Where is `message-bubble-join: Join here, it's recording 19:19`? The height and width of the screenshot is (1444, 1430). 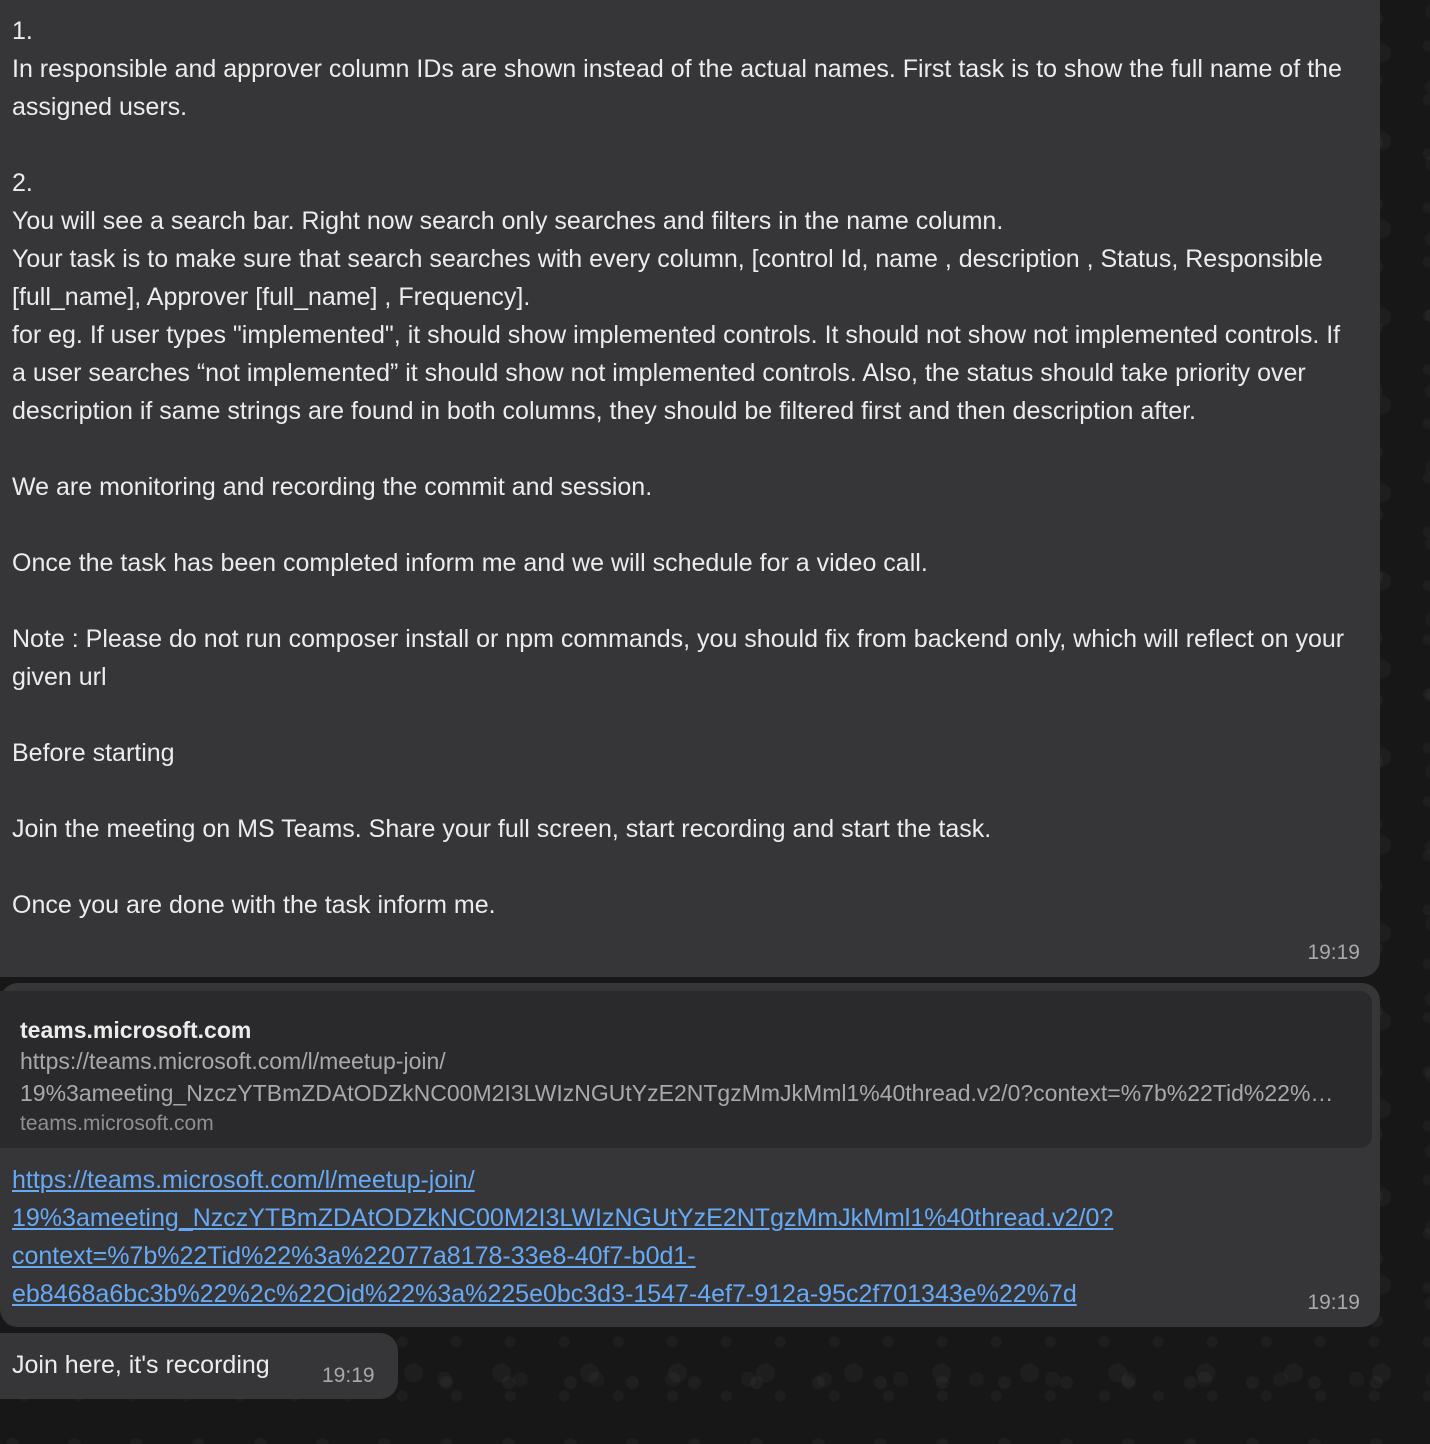 message-bubble-join: Join here, it's recording 19:19 is located at coordinates (199, 1366).